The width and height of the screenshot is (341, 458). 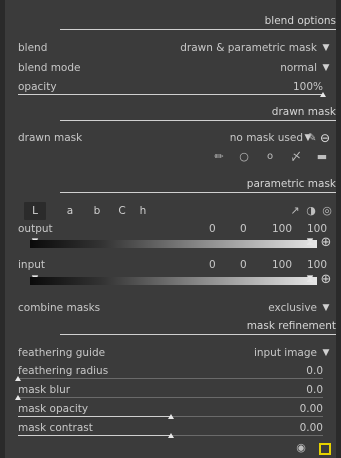 What do you see at coordinates (170, 94) in the screenshot?
I see `opacity-fill` at bounding box center [170, 94].